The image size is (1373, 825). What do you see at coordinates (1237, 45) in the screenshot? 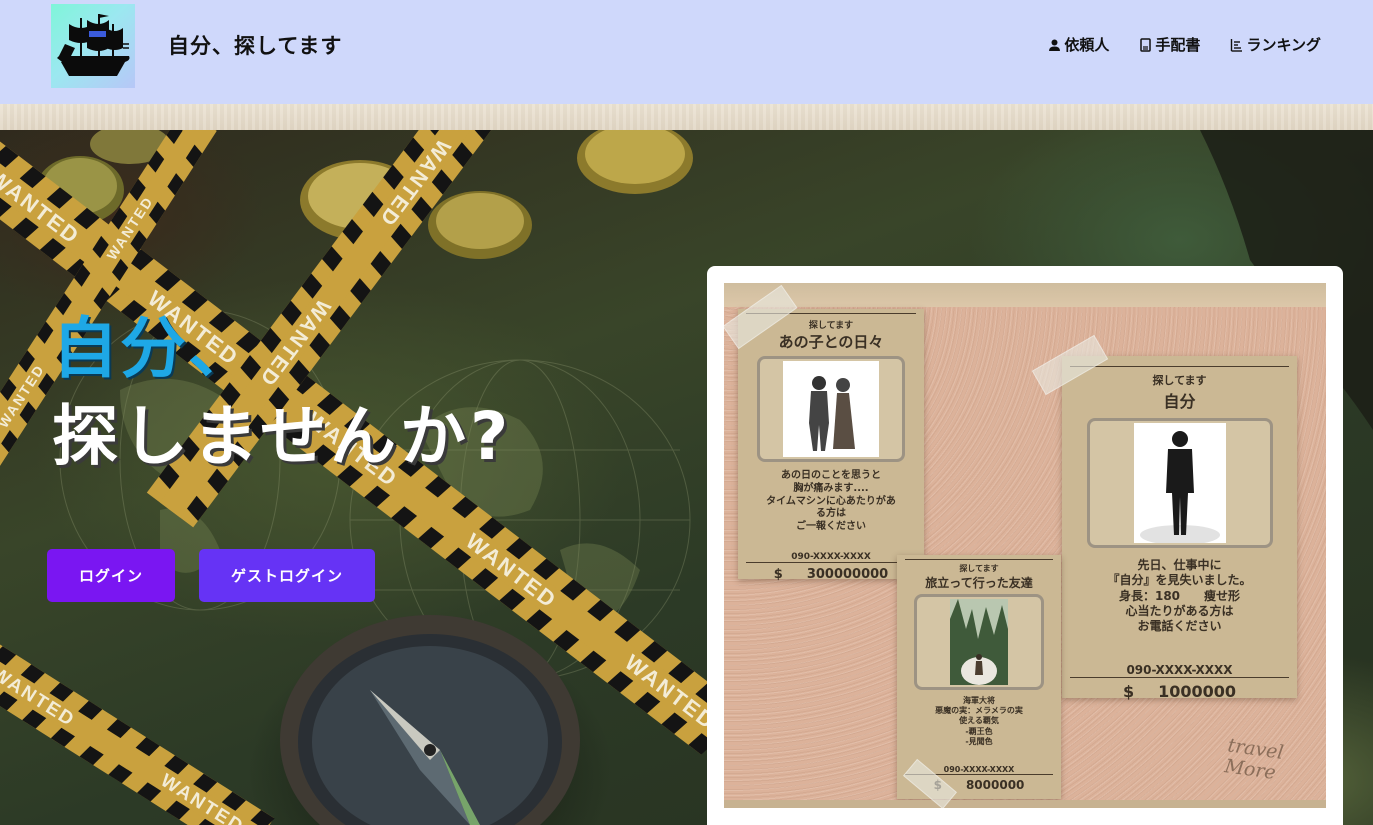
I see `ranking-list-icon` at bounding box center [1237, 45].